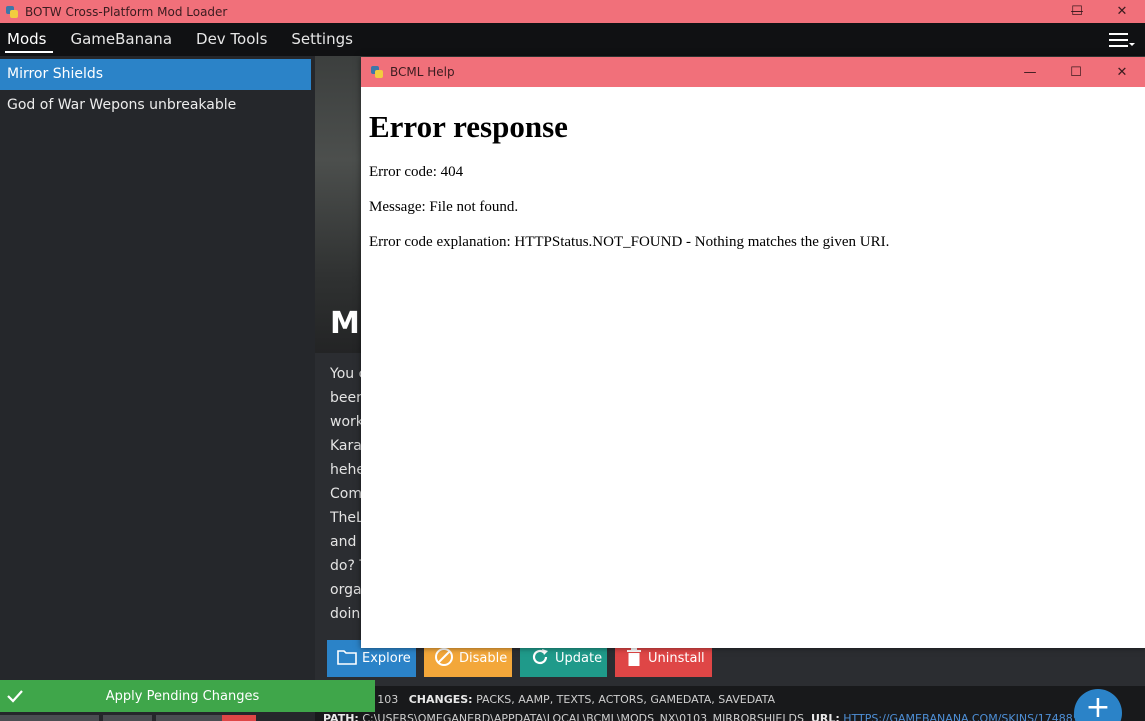  I want to click on window-title: BOTW Cross-Platform Mod Loader, so click(126, 11).